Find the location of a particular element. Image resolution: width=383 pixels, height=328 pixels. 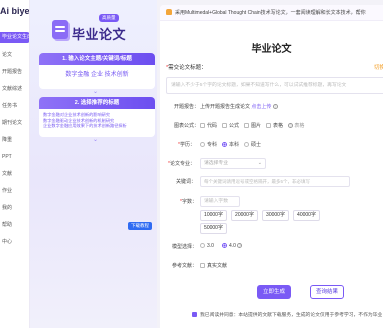

step-1-example: 数字金融 企业 技术创新 is located at coordinates (97, 75).